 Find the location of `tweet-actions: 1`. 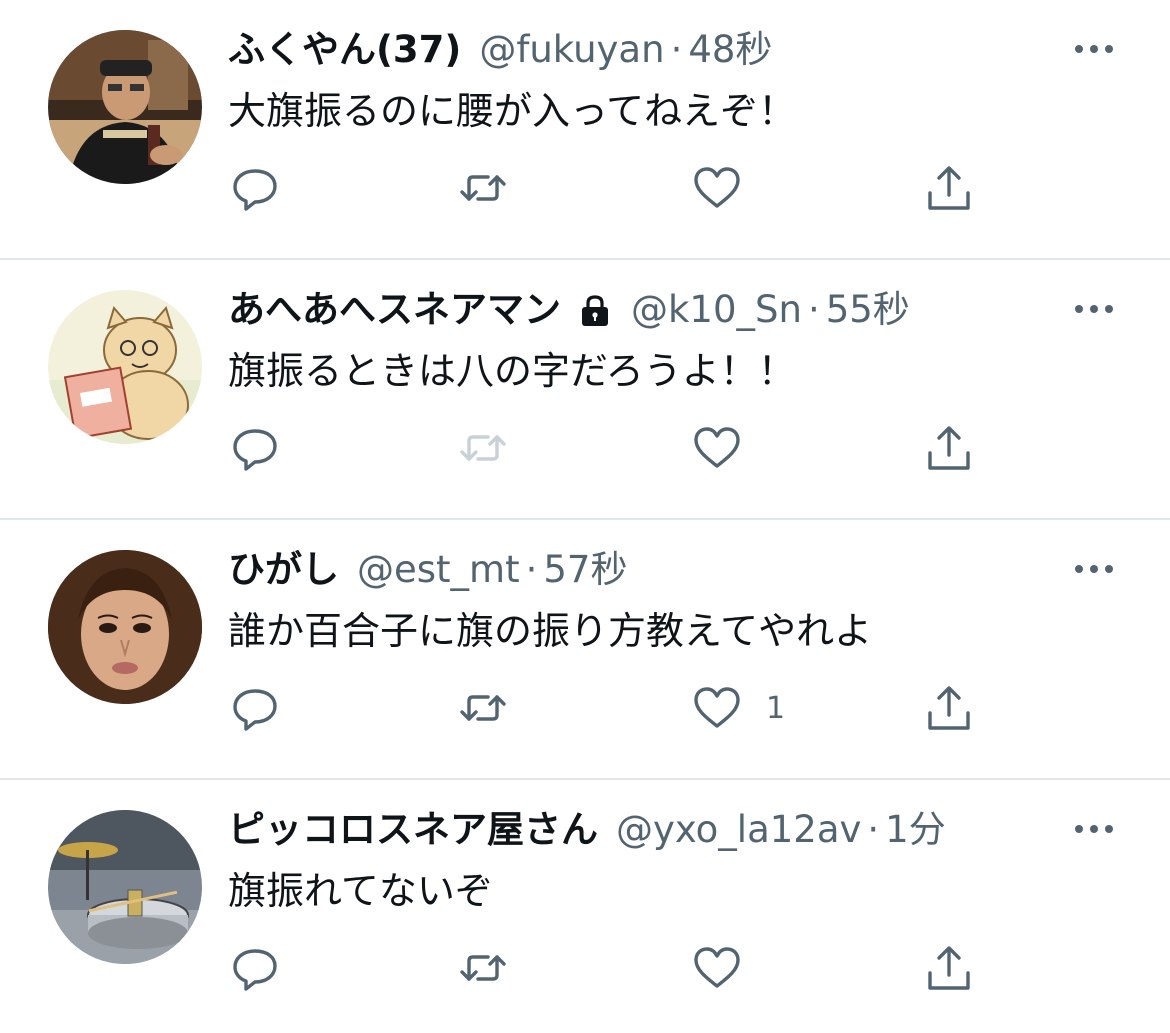

tweet-actions: 1 is located at coordinates (608, 708).